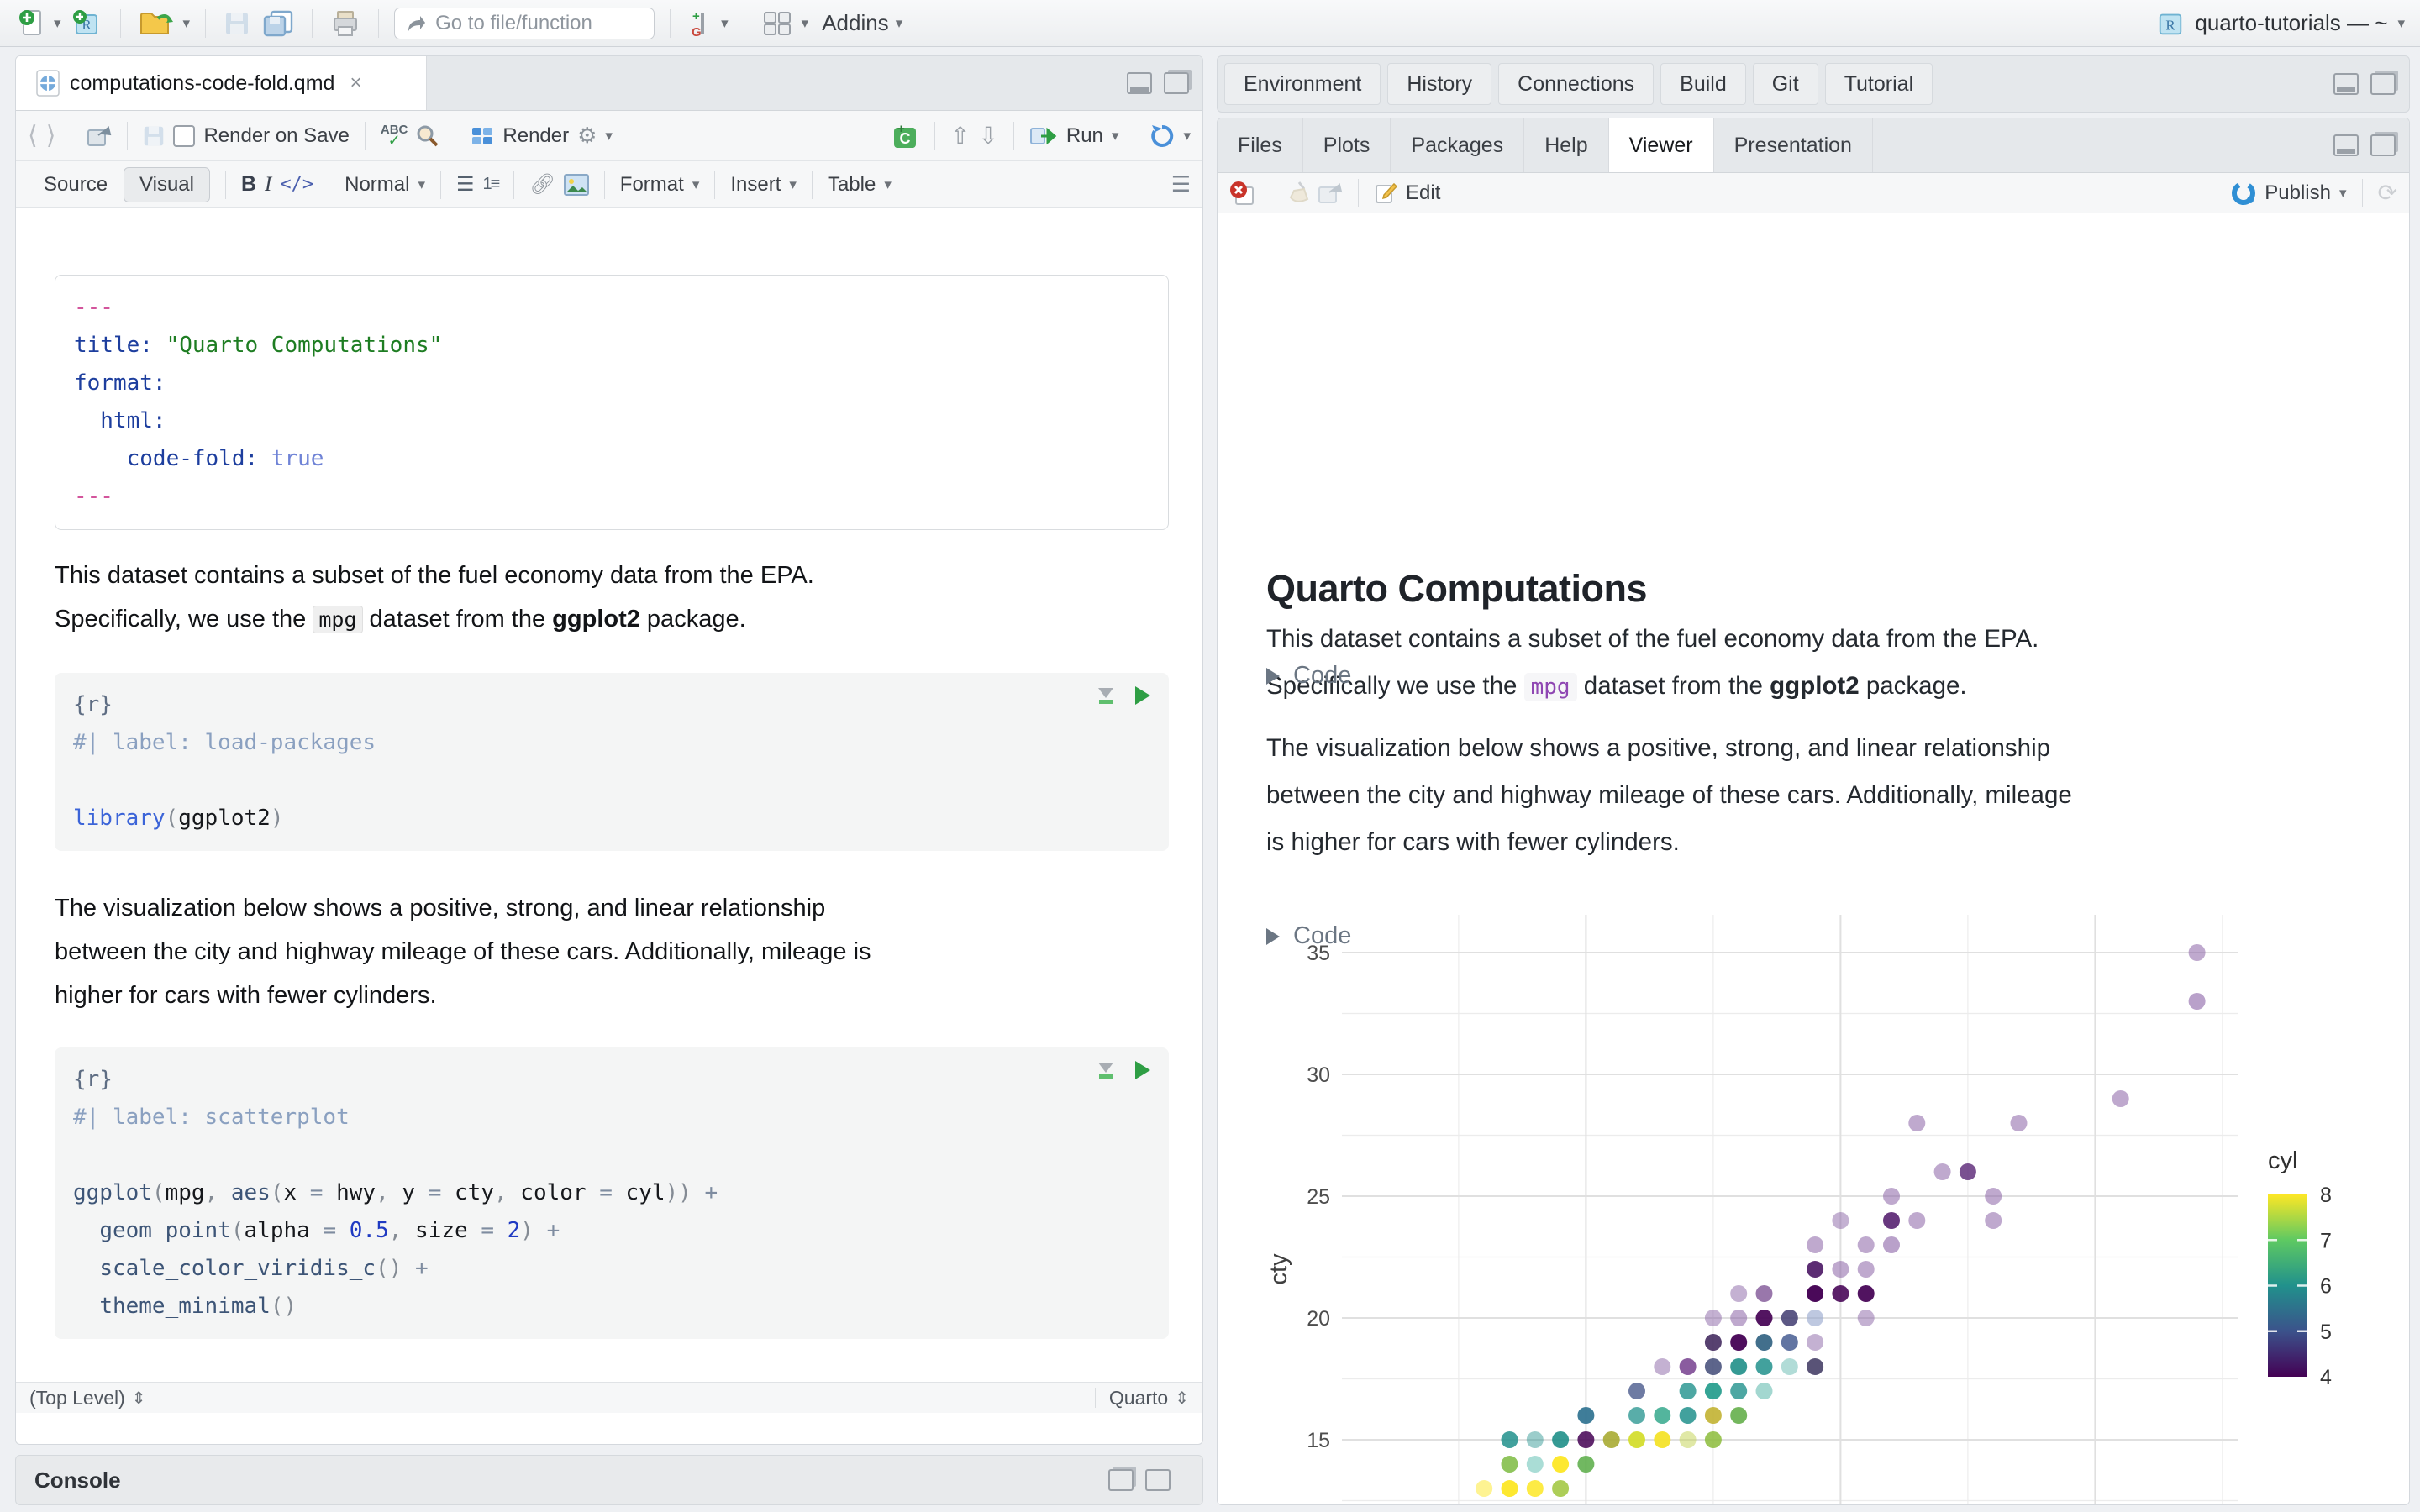  What do you see at coordinates (154, 136) in the screenshot?
I see `save-doc-icon` at bounding box center [154, 136].